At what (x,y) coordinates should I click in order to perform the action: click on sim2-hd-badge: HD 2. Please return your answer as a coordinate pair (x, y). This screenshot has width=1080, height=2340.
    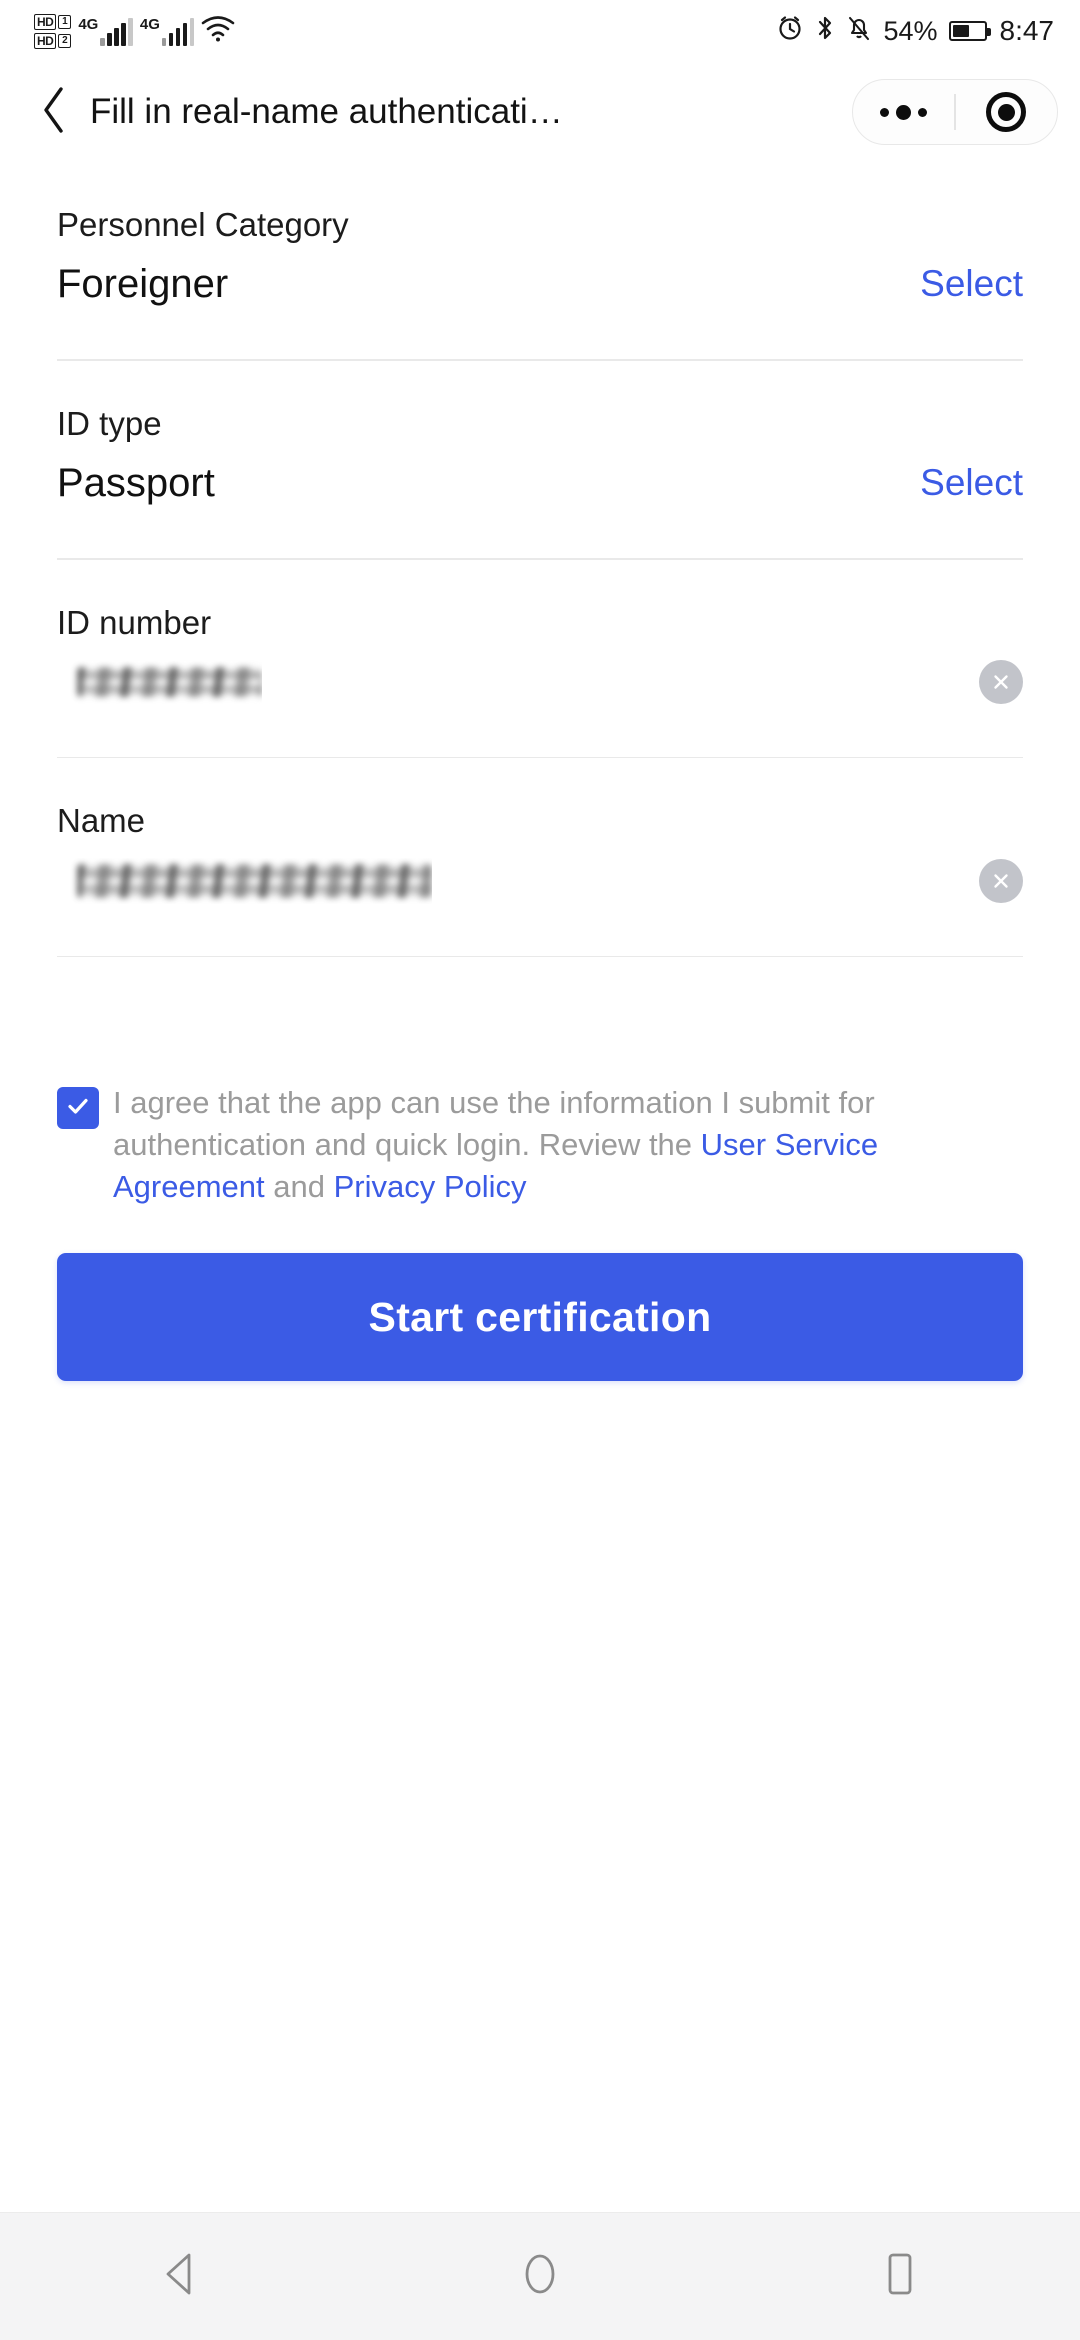
    Looking at the image, I should click on (53, 40).